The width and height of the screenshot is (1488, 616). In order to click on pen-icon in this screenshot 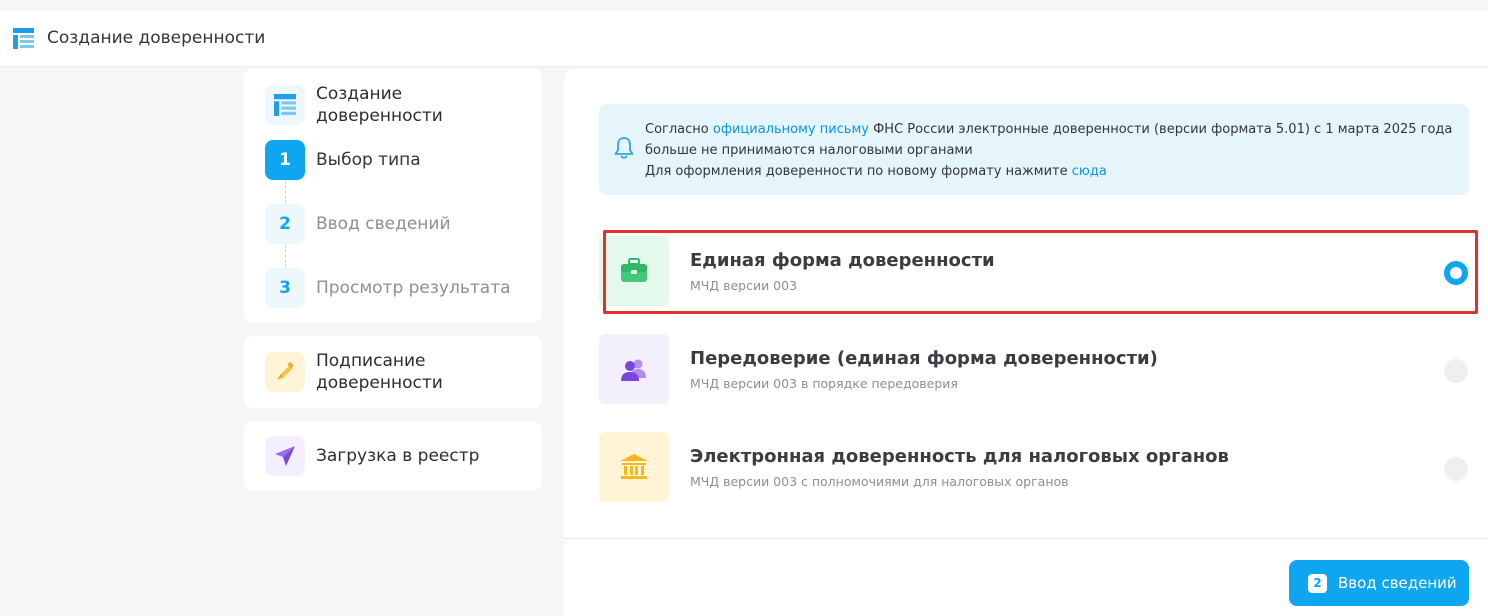, I will do `click(285, 370)`.